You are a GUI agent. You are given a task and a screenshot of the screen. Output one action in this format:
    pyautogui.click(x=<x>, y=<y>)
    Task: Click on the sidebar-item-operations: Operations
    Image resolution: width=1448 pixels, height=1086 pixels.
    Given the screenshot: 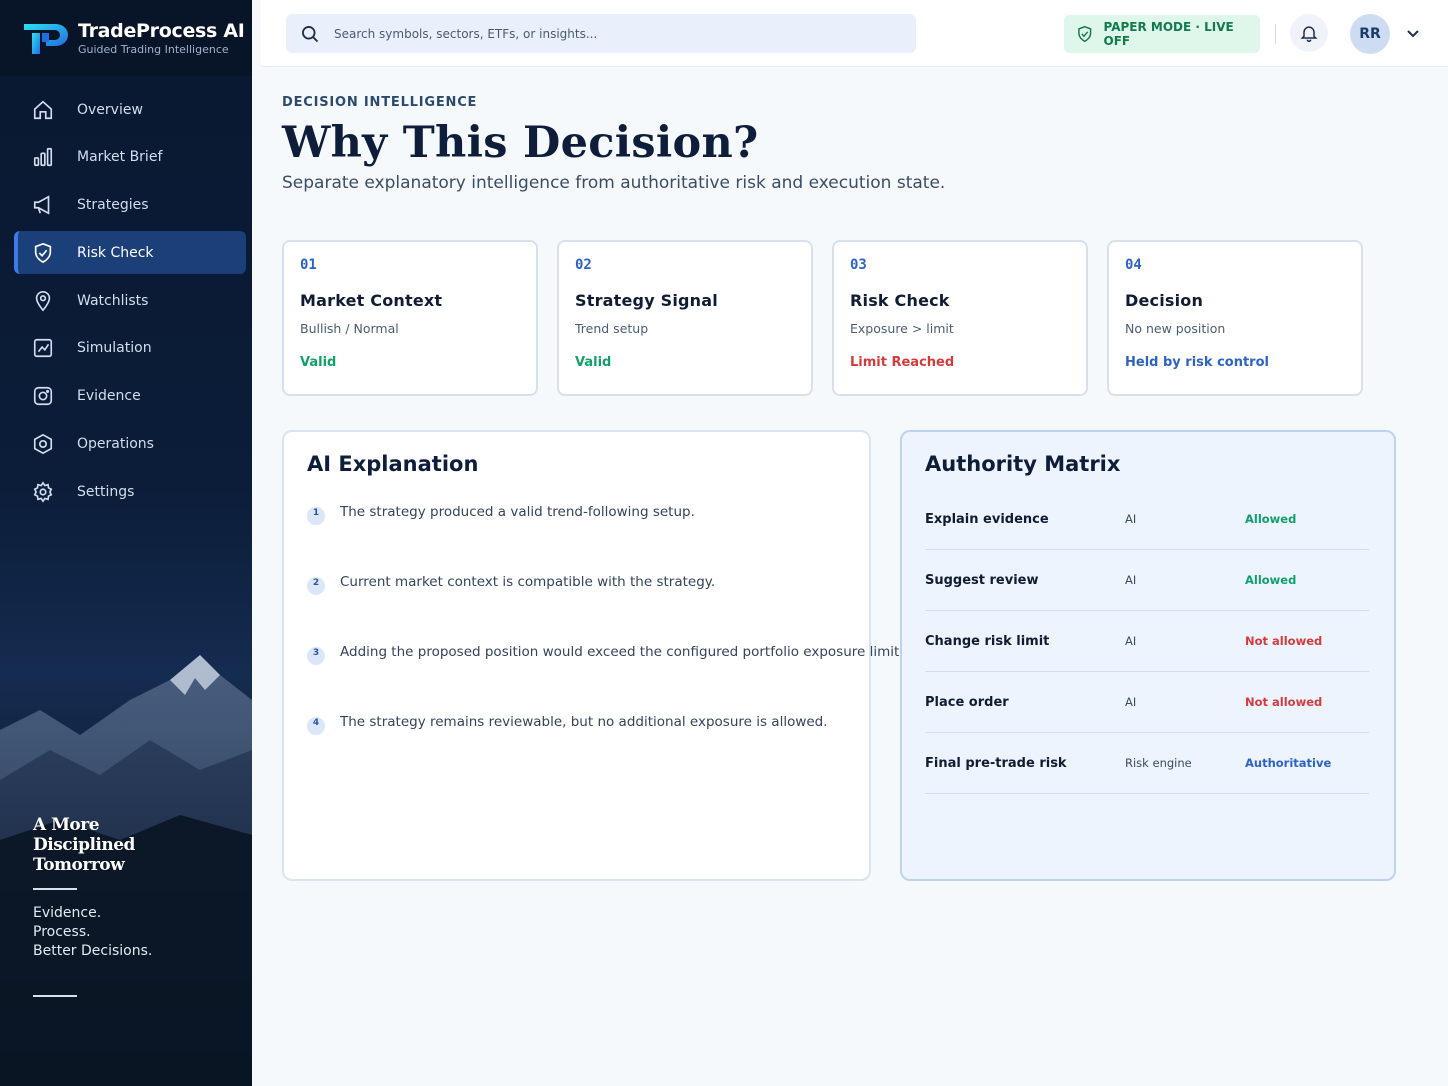 What is the action you would take?
    pyautogui.click(x=130, y=444)
    